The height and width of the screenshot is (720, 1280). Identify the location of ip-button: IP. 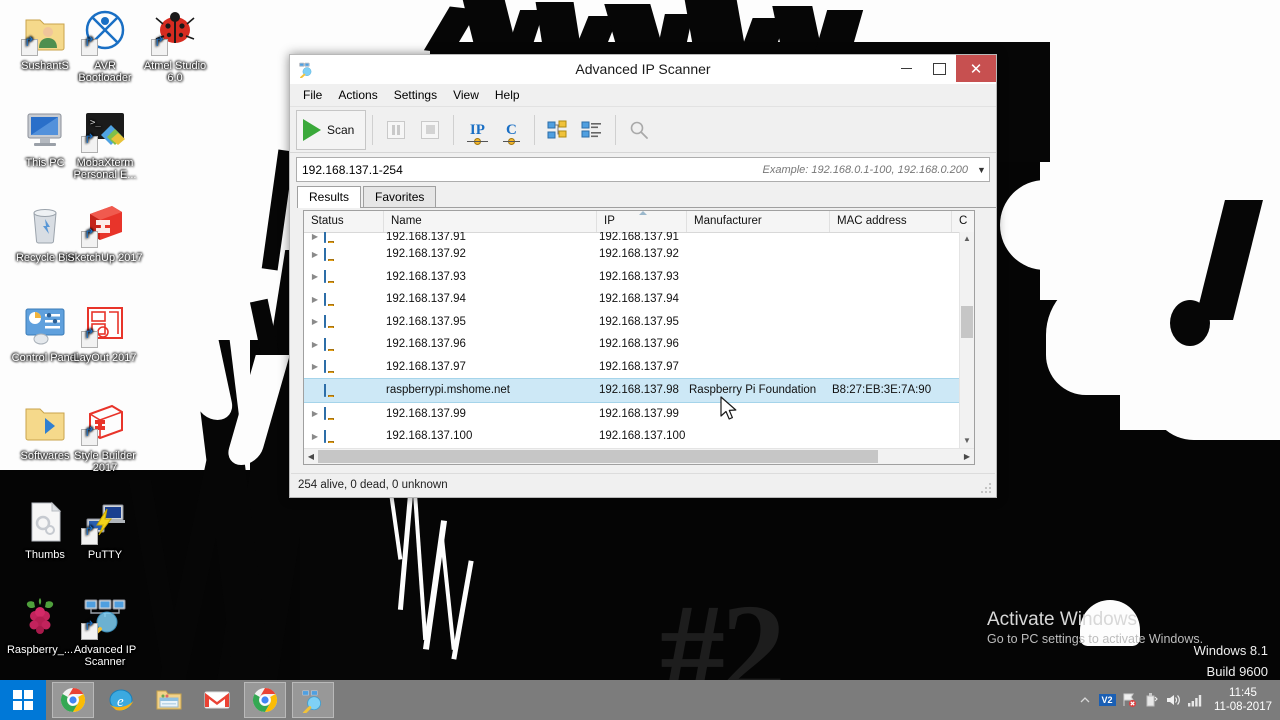
(477, 130).